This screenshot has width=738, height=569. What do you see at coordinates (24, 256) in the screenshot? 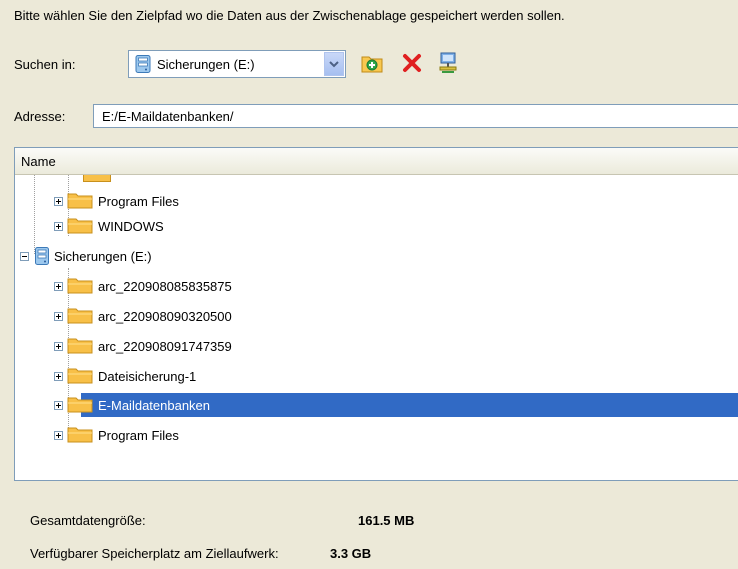
I see `collapse-icon` at bounding box center [24, 256].